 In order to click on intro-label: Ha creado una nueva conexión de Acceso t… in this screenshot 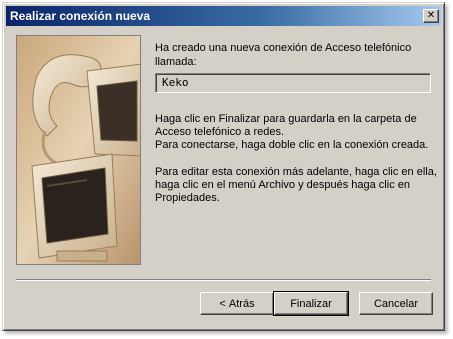, I will do `click(283, 55)`.